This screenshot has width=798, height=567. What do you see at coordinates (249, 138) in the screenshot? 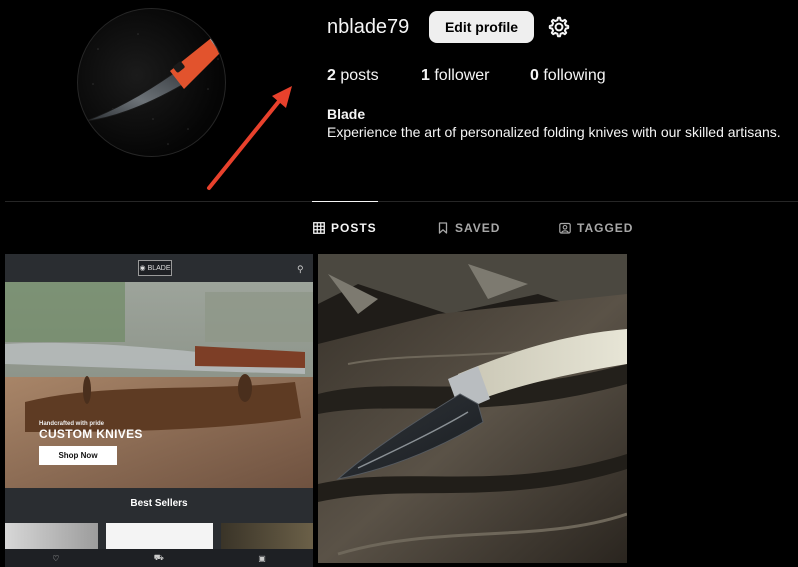
I see `annotation-arrow-icon` at bounding box center [249, 138].